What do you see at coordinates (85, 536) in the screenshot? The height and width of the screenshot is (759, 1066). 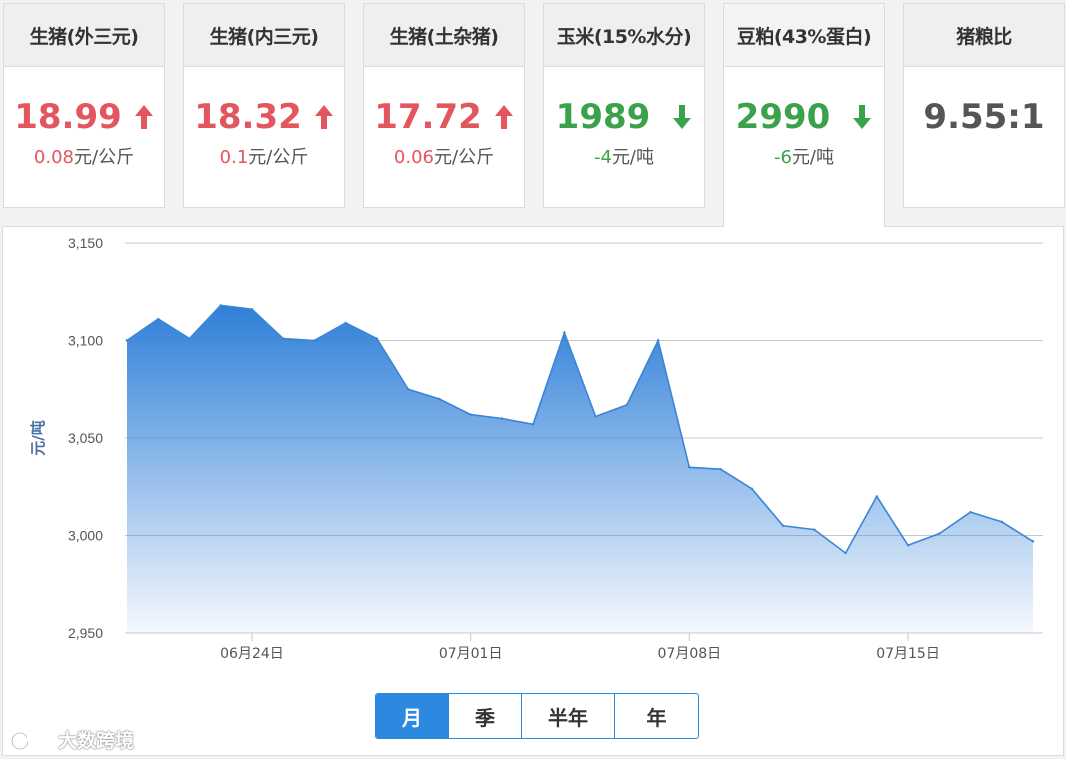 I see `y-tick-label: 3,000` at bounding box center [85, 536].